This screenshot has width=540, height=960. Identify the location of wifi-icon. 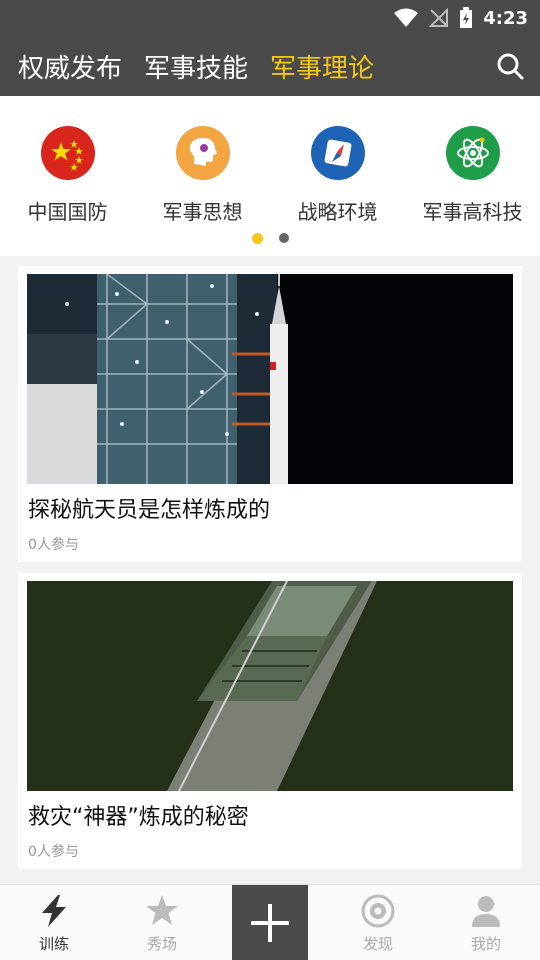
(406, 17).